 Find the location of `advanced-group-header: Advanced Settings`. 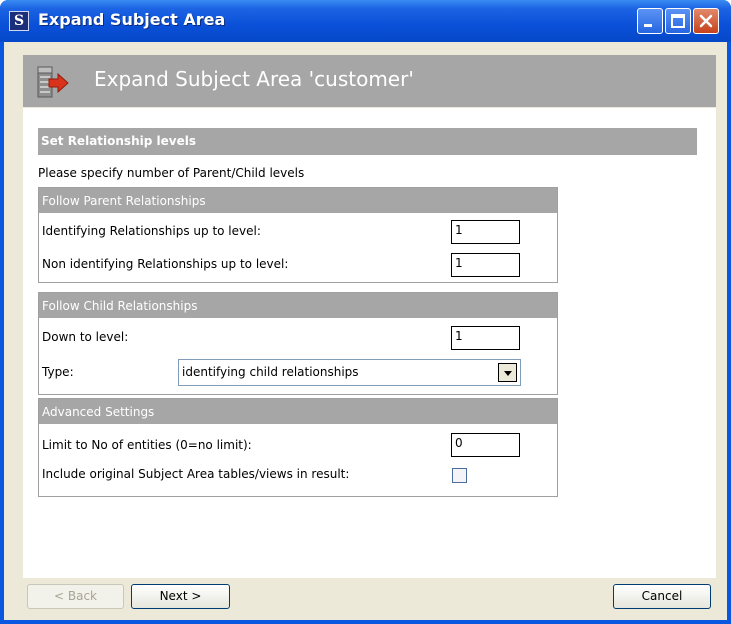

advanced-group-header: Advanced Settings is located at coordinates (298, 411).